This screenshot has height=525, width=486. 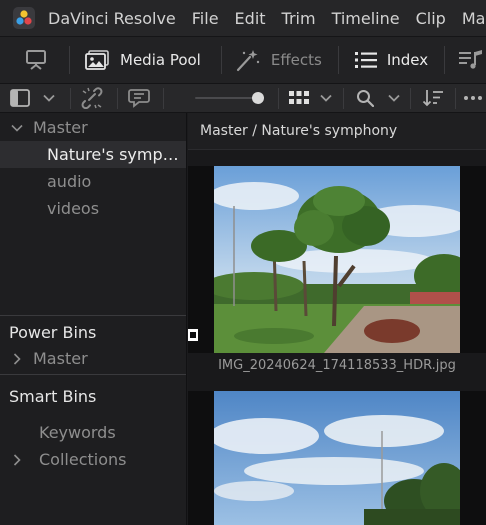 I want to click on magic-wand-icon, so click(x=248, y=61).